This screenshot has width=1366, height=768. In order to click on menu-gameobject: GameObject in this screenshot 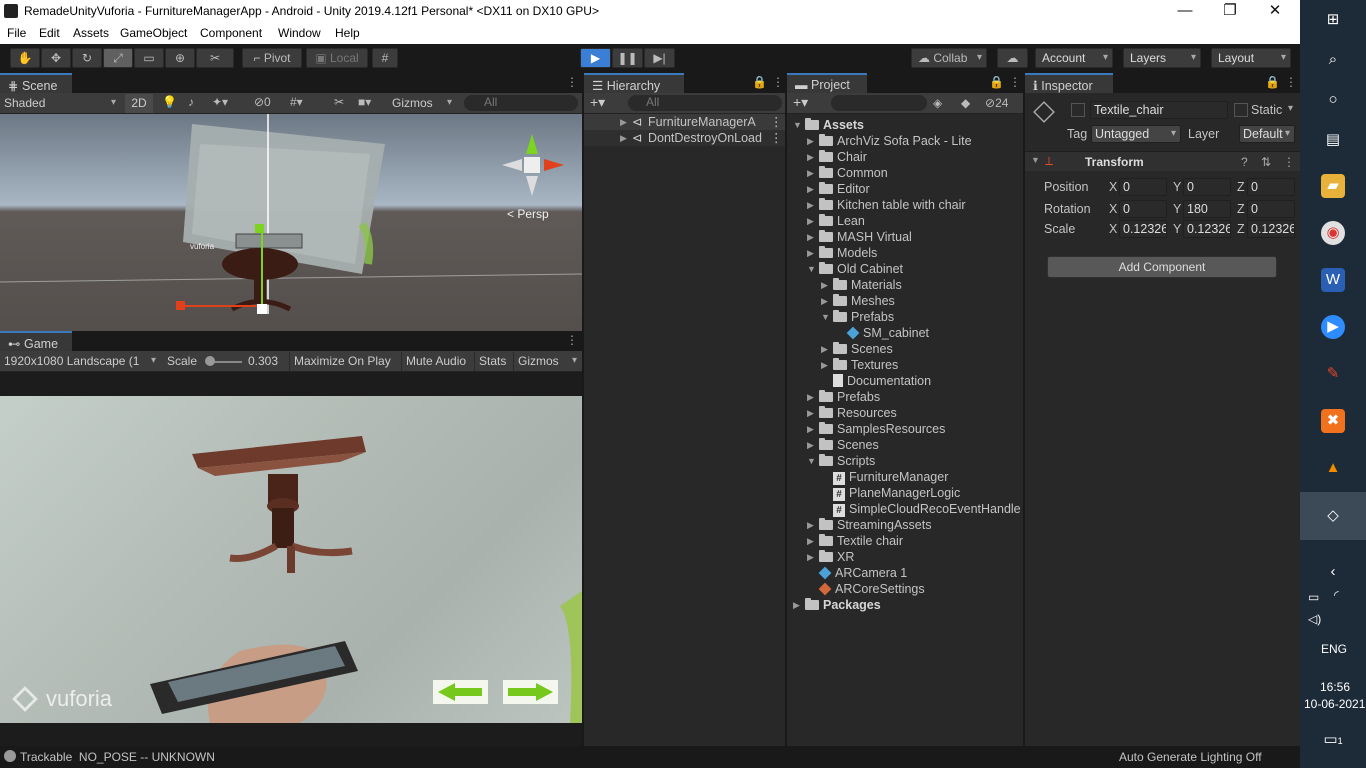, I will do `click(153, 33)`.